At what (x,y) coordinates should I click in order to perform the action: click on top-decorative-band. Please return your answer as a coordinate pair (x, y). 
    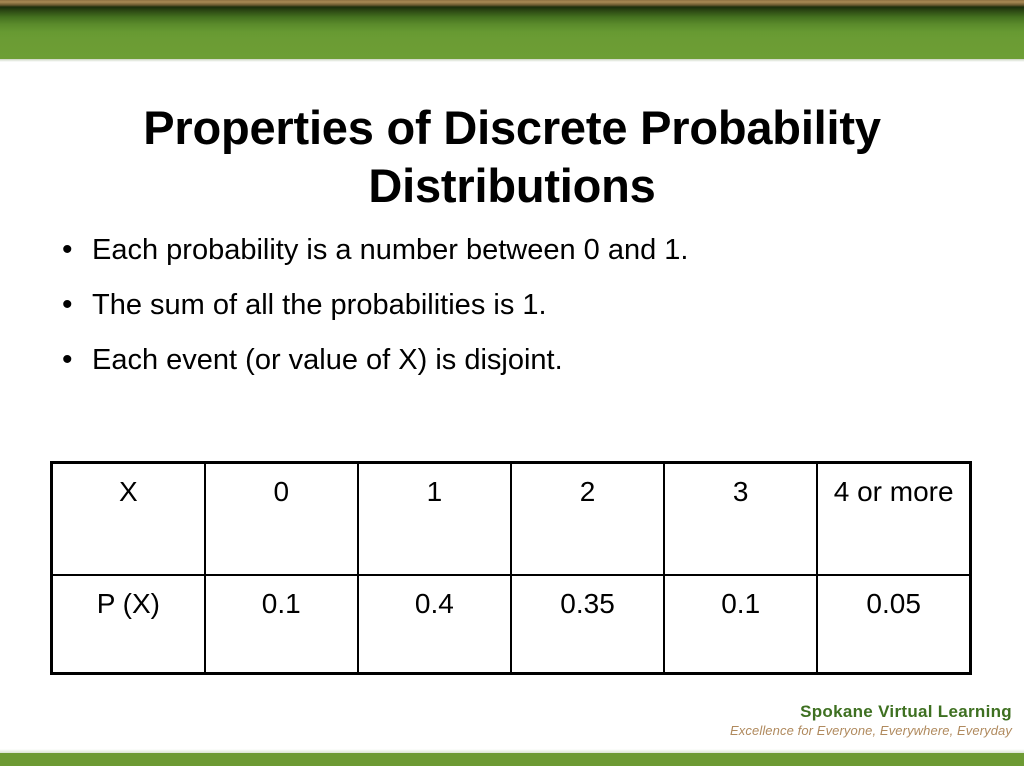
    Looking at the image, I should click on (512, 29).